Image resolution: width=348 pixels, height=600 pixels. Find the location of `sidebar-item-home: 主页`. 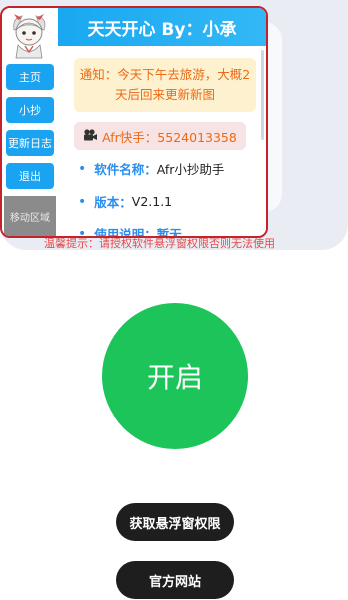

sidebar-item-home: 主页 is located at coordinates (30, 77).